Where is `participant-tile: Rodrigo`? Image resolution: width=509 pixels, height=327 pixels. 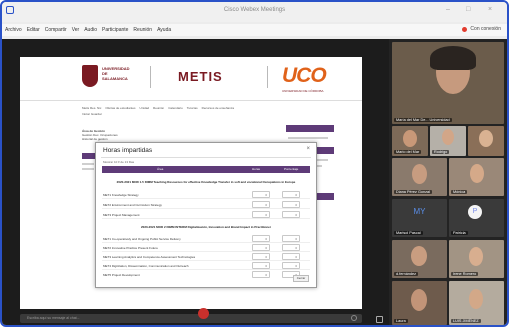
participant-tile: Rodrigo is located at coordinates (448, 141).